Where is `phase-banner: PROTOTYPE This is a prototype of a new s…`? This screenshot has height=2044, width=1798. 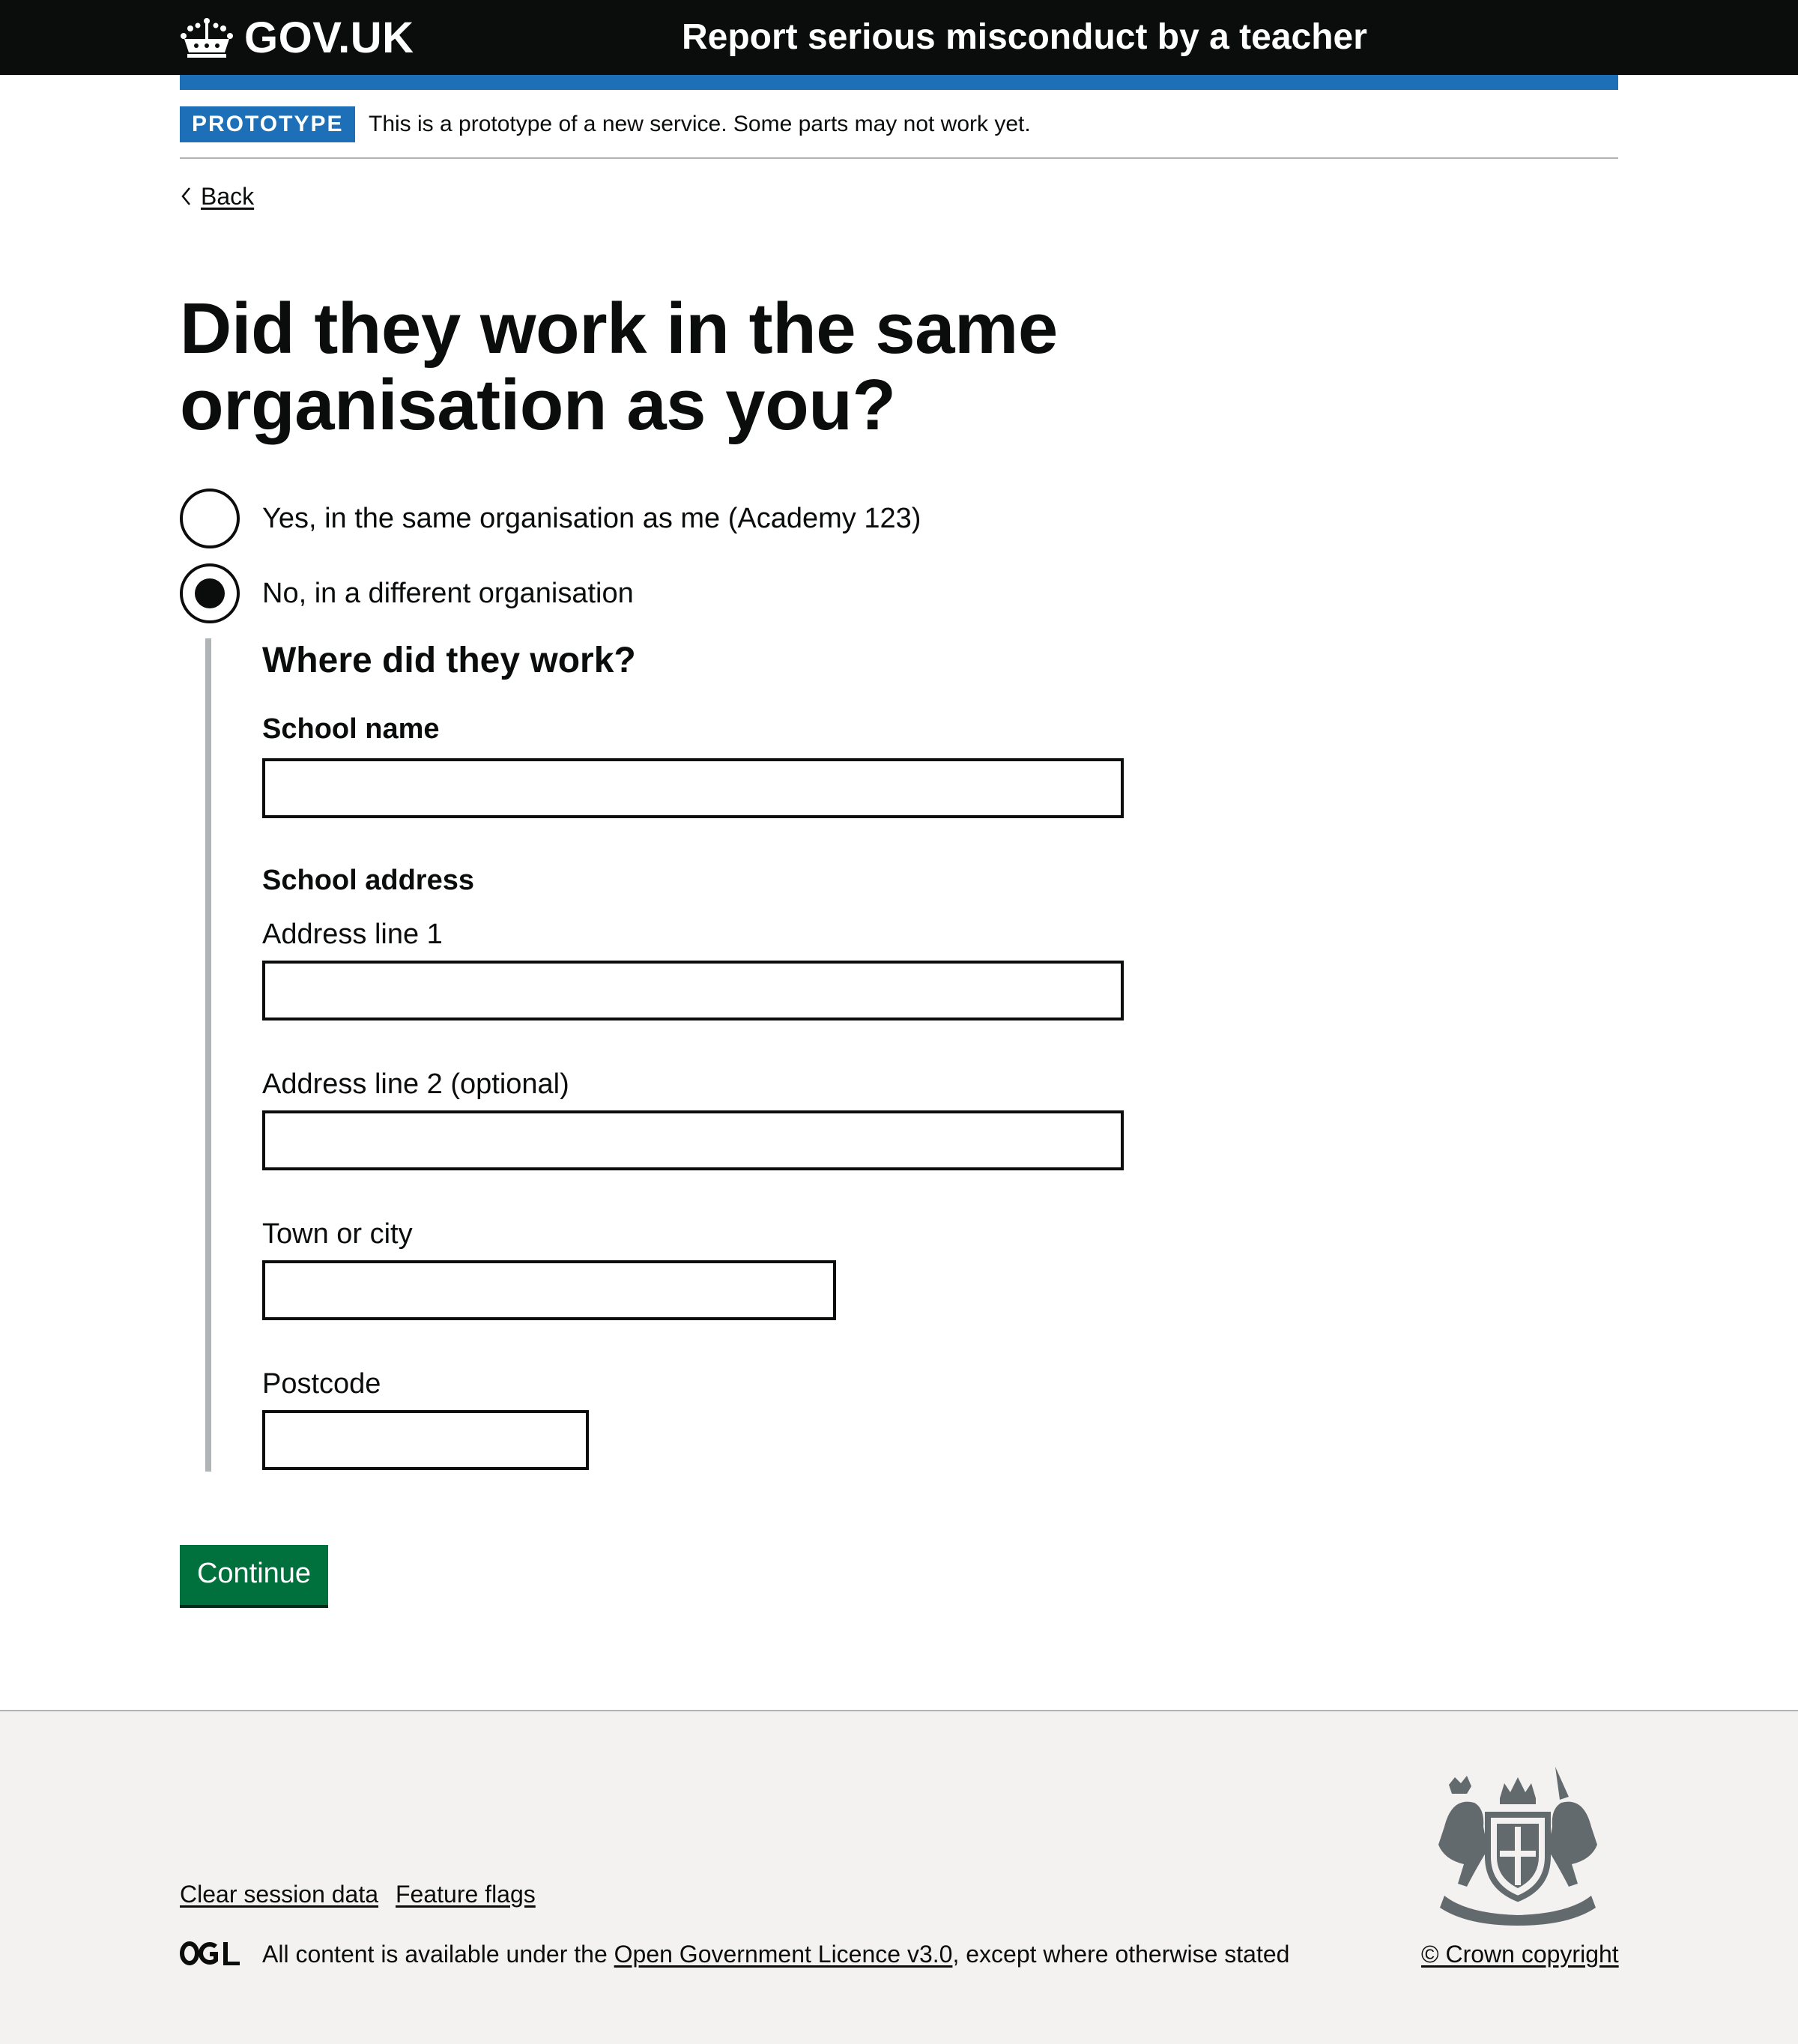 phase-banner: PROTOTYPE This is a prototype of a new s… is located at coordinates (899, 124).